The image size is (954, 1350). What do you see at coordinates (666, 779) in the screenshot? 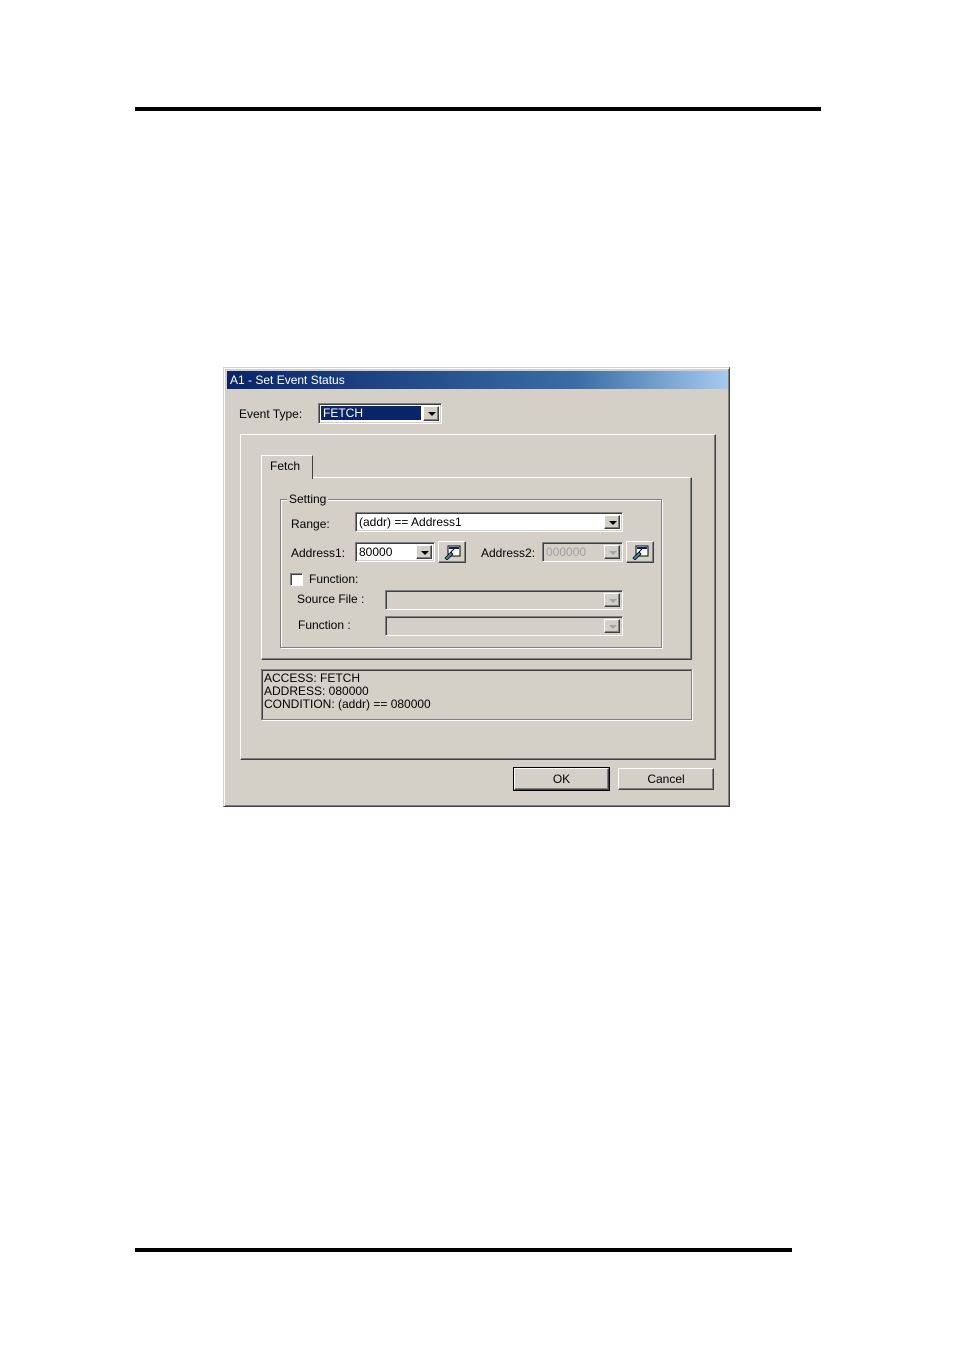
I see `cancel-button: Cancel` at bounding box center [666, 779].